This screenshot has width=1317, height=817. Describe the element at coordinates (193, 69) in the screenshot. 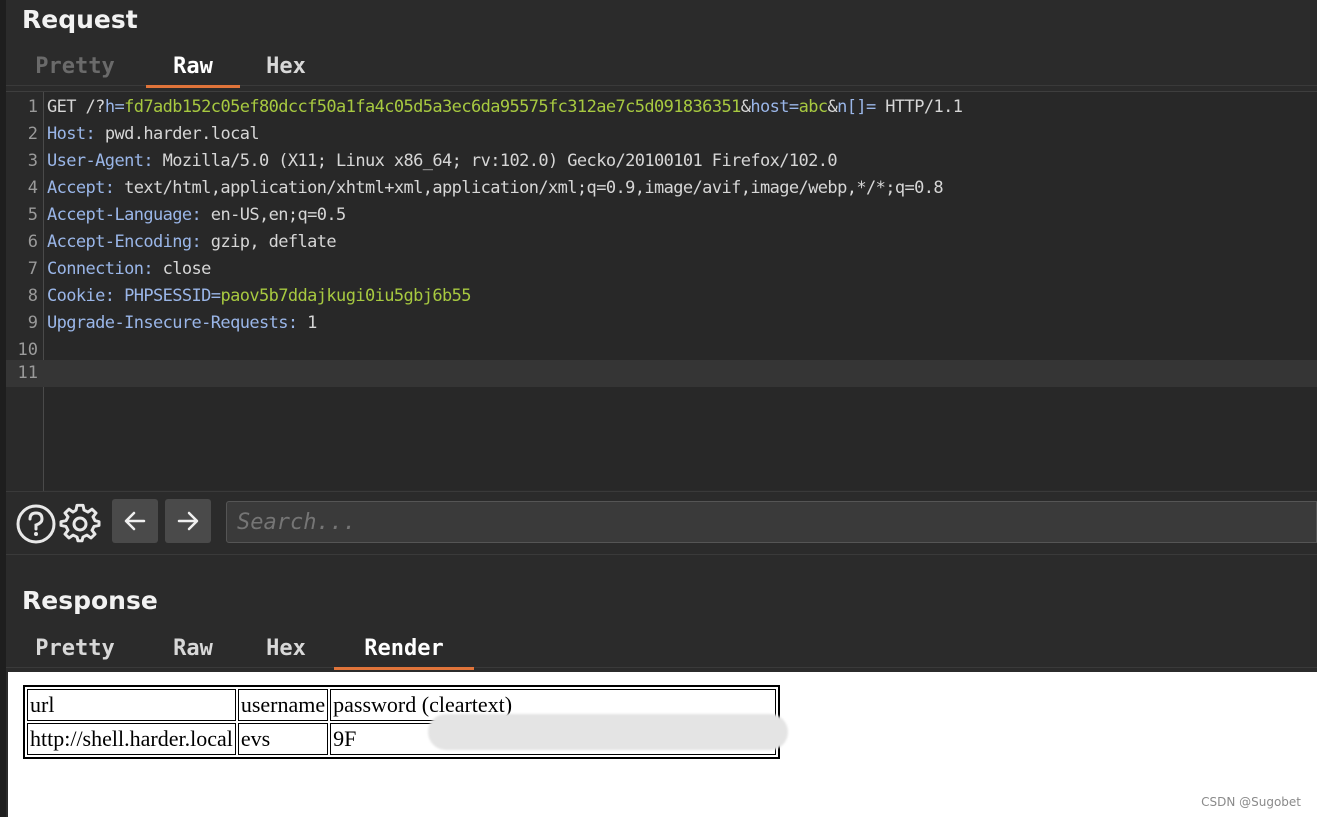

I see `tab-request-raw: Raw` at that location.